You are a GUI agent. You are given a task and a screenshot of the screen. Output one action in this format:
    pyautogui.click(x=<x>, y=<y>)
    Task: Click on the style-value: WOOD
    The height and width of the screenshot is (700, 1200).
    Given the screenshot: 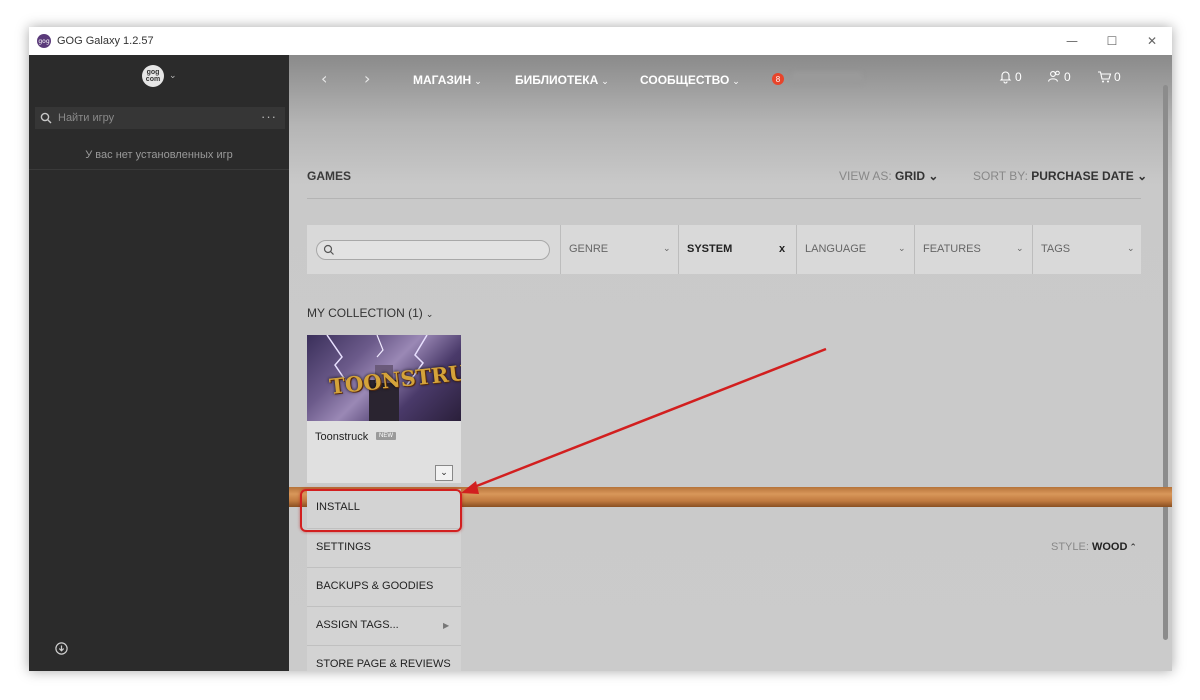 What is the action you would take?
    pyautogui.click(x=1109, y=547)
    